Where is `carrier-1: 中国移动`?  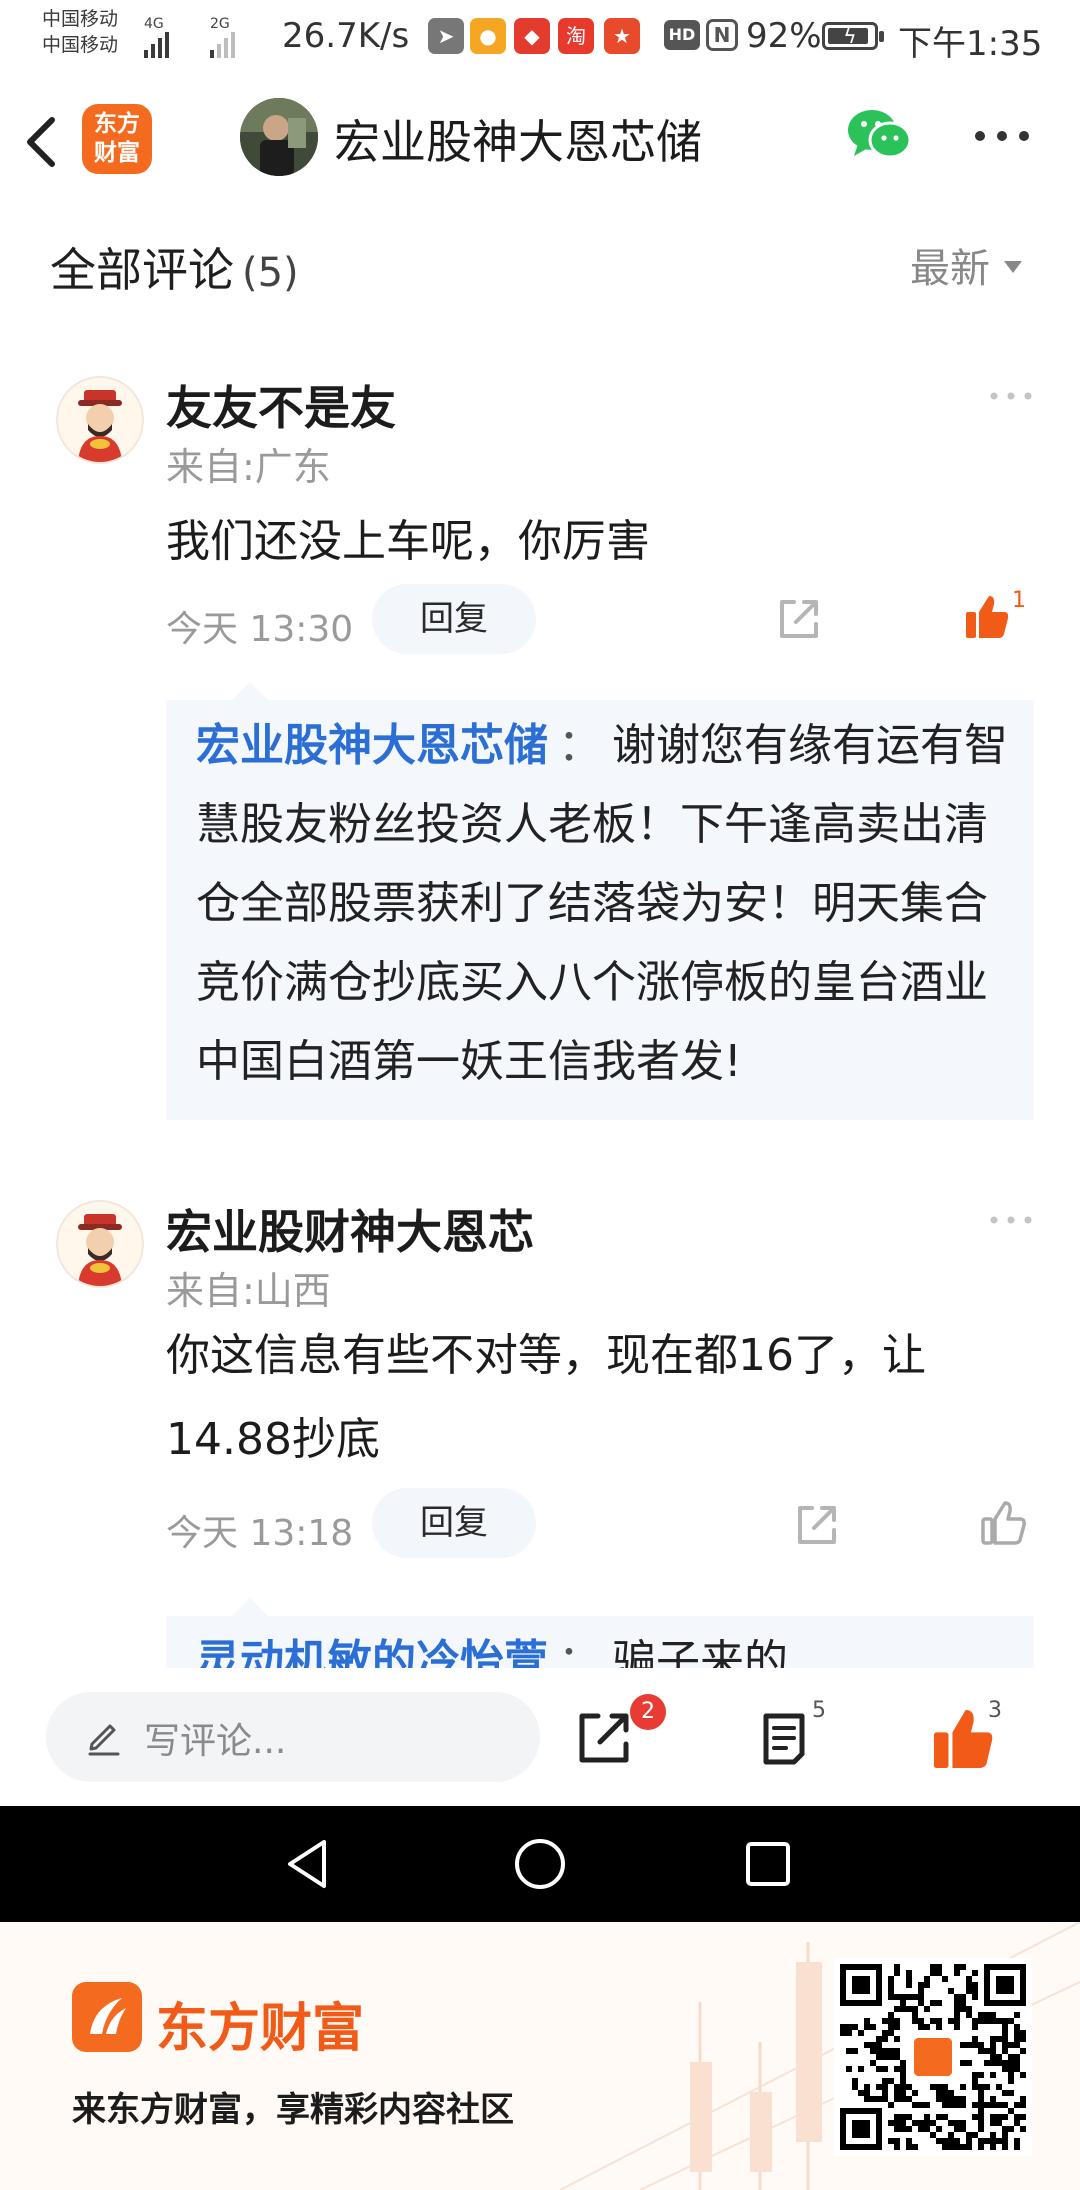 carrier-1: 中国移动 is located at coordinates (80, 19).